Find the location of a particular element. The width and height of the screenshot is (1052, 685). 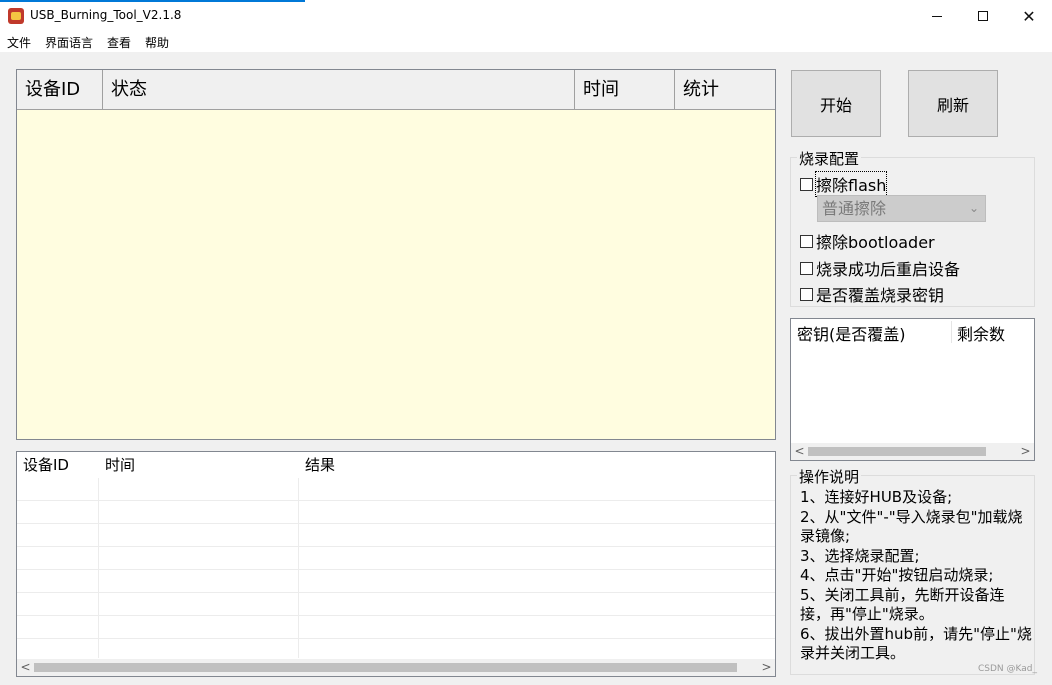

col-time: 时间 is located at coordinates (625, 90).